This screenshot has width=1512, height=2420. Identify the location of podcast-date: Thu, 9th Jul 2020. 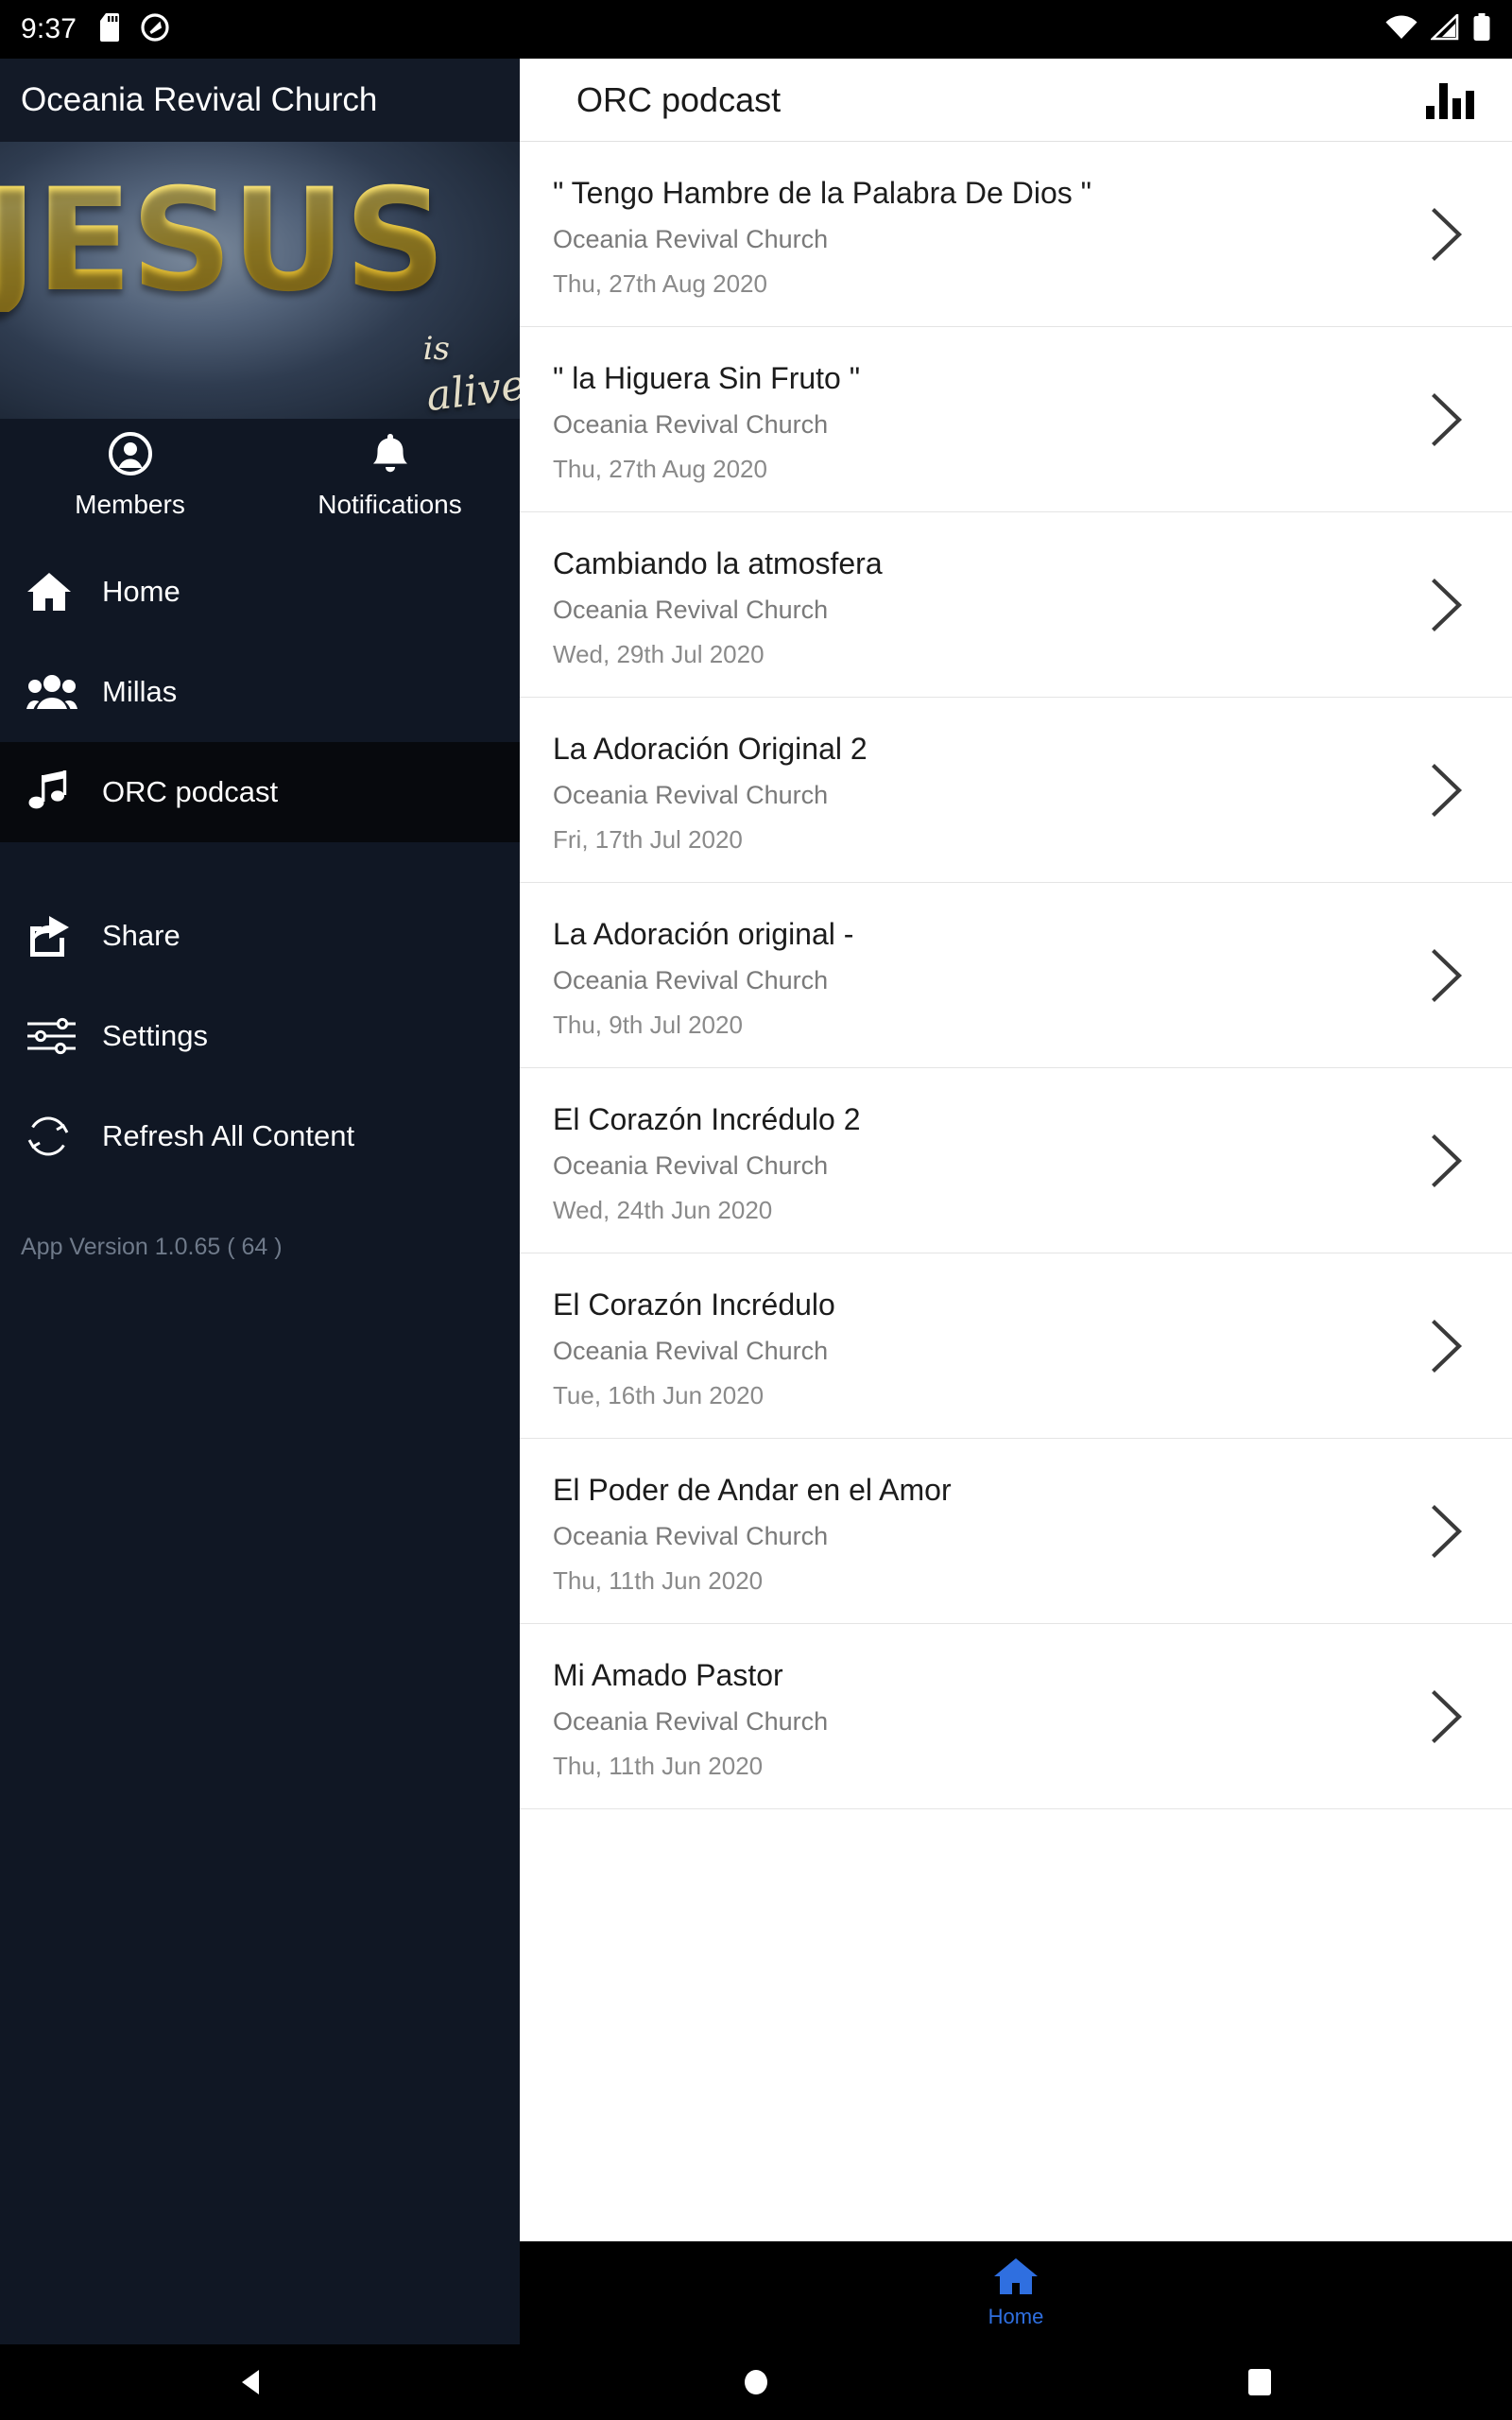
(648, 1025).